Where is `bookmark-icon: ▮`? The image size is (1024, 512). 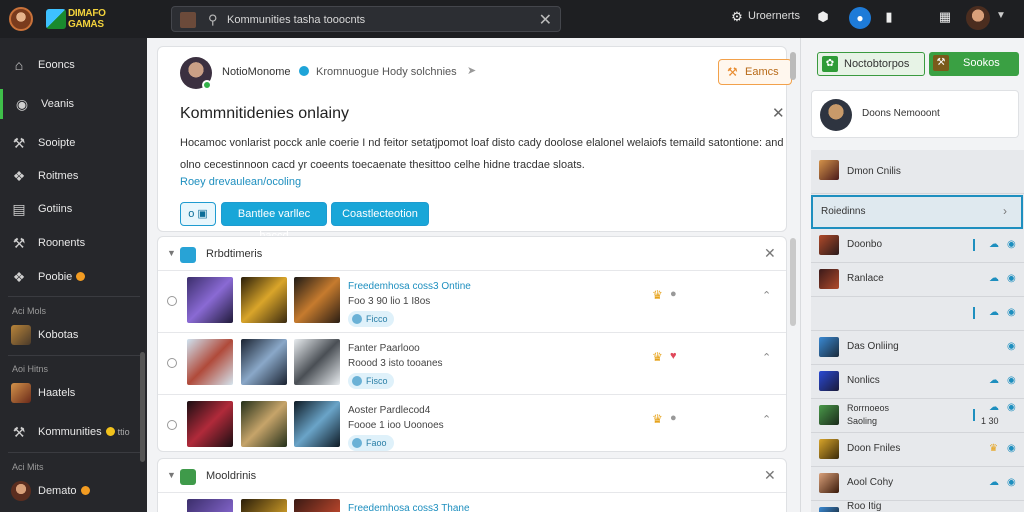
bookmark-icon: ▮ is located at coordinates (889, 17).